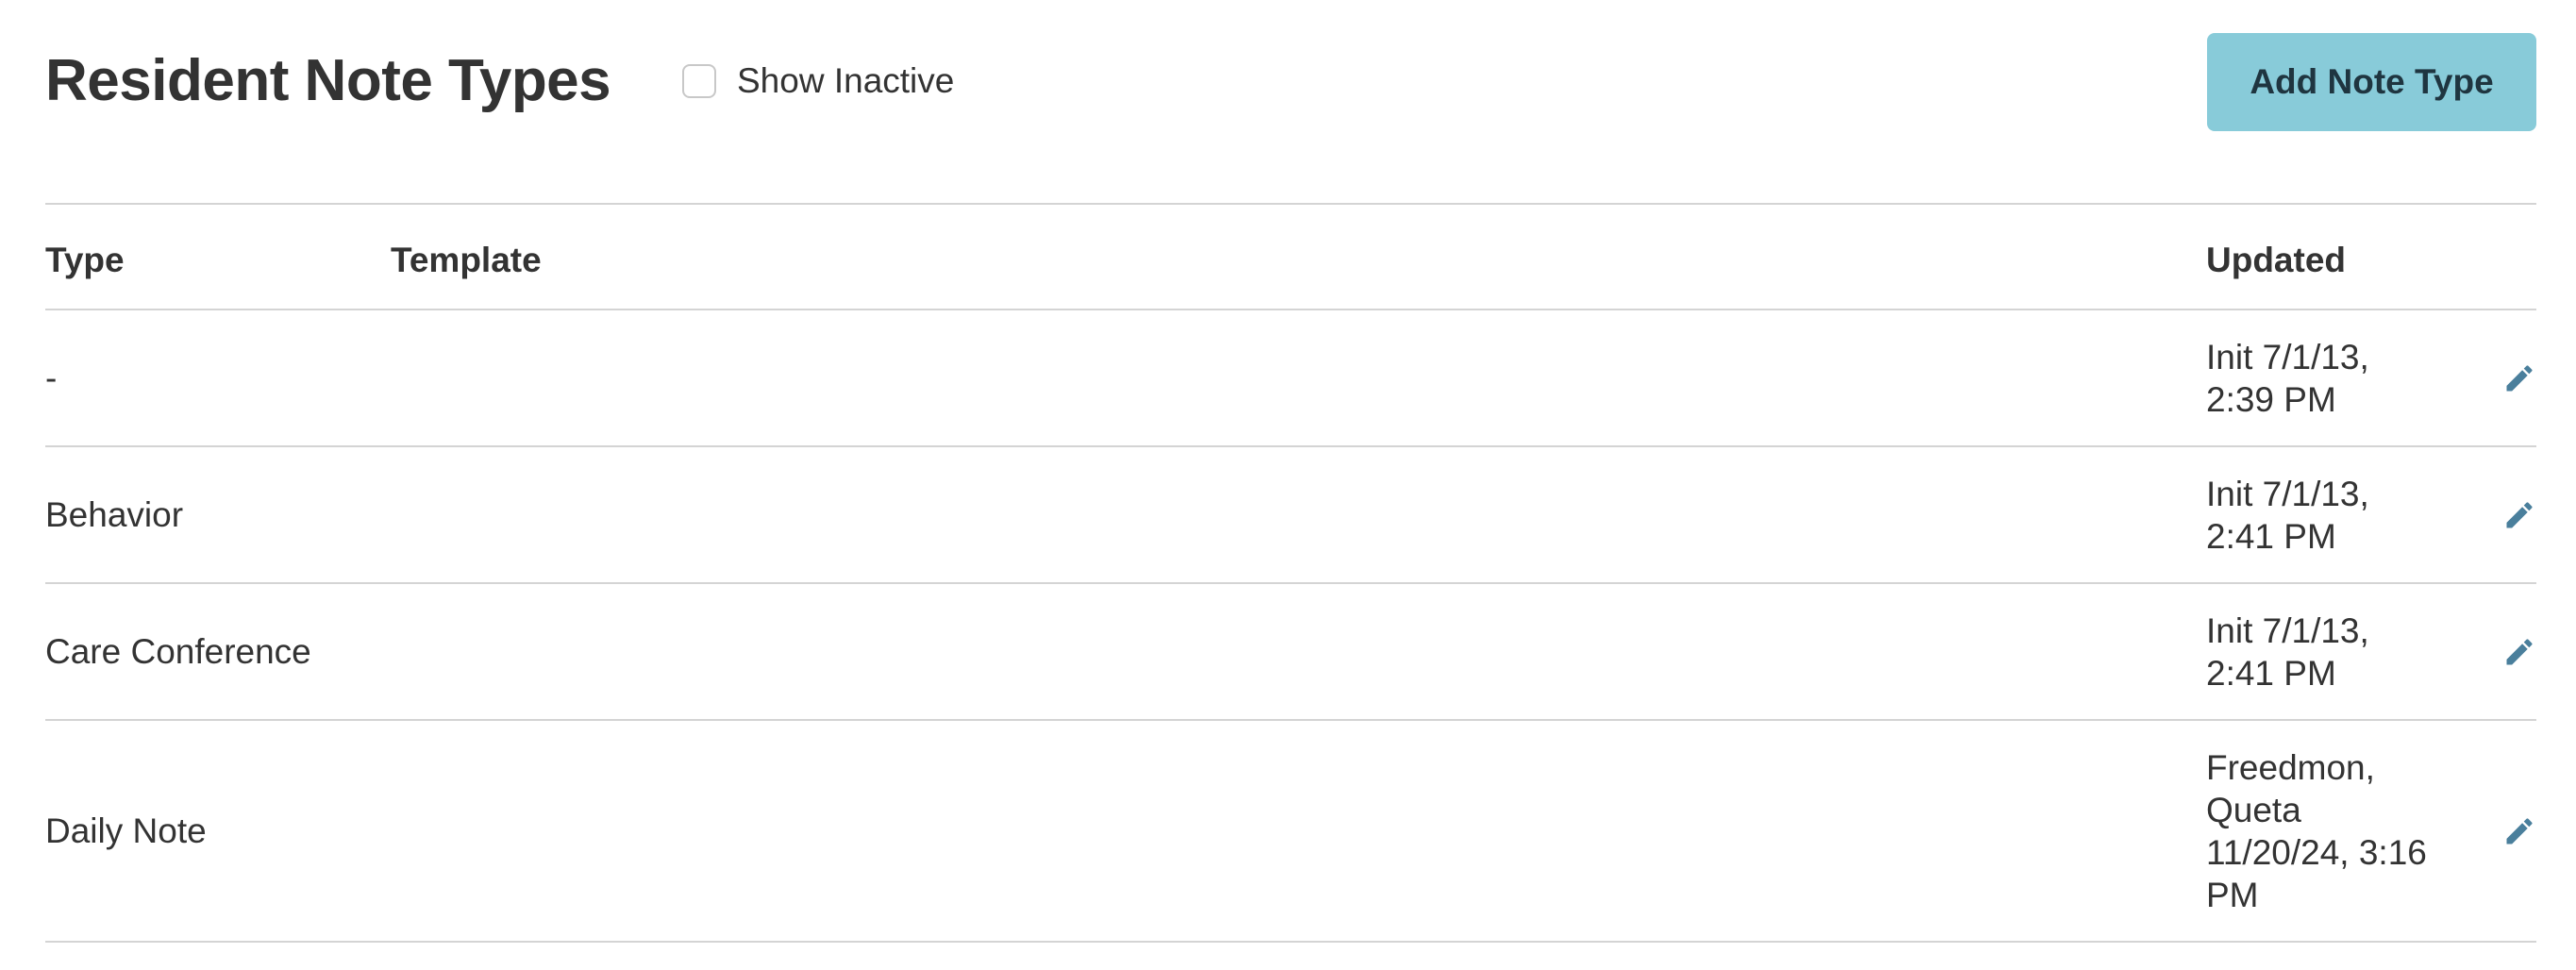 The height and width of the screenshot is (970, 2576). I want to click on type-cell: -, so click(51, 377).